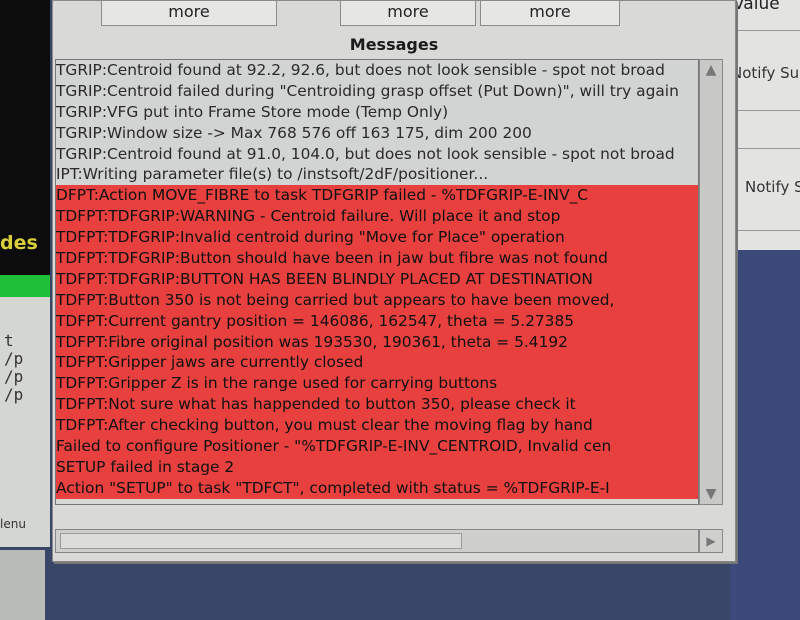 The image size is (800, 620). What do you see at coordinates (19, 243) in the screenshot?
I see `modes-label-fragment: des` at bounding box center [19, 243].